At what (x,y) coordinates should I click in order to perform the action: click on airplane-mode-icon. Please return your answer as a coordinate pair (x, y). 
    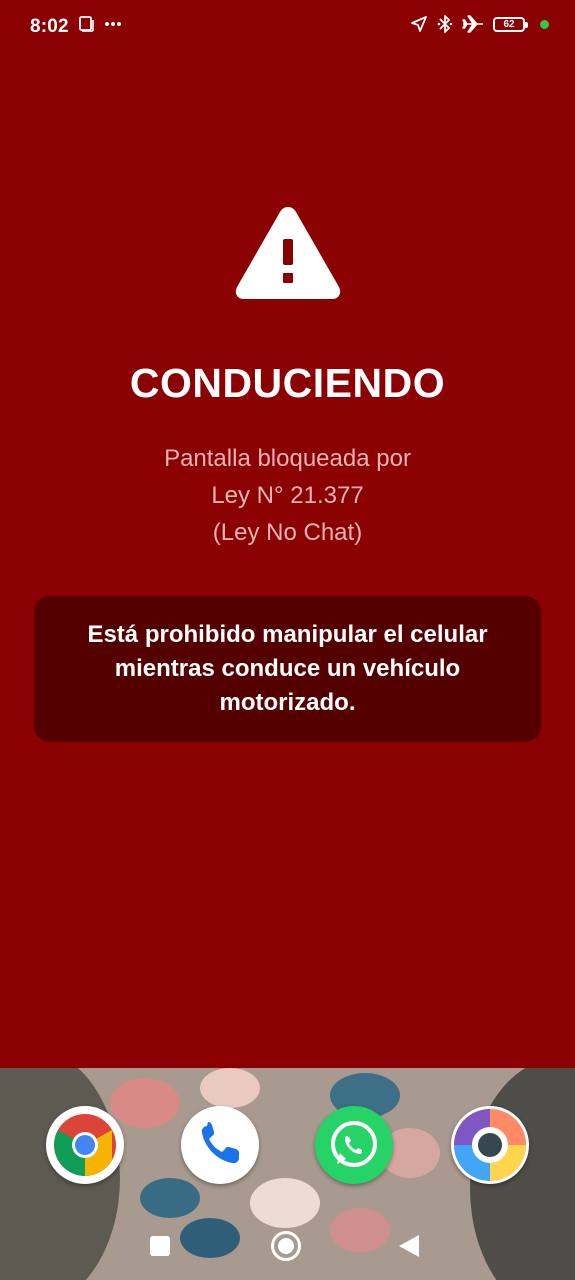
    Looking at the image, I should click on (472, 24).